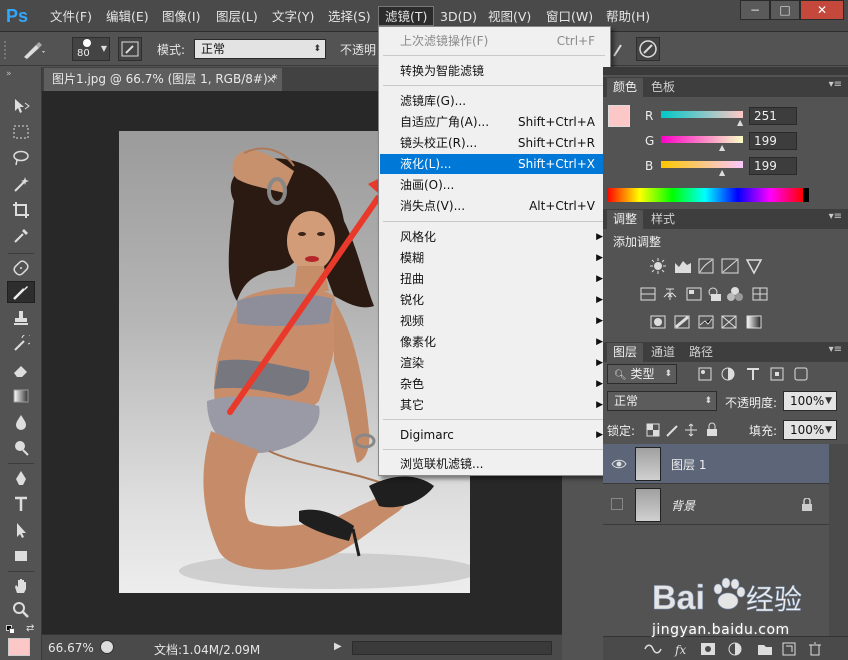  Describe the element at coordinates (21, 586) in the screenshot. I see `hand-tool-icon` at that location.